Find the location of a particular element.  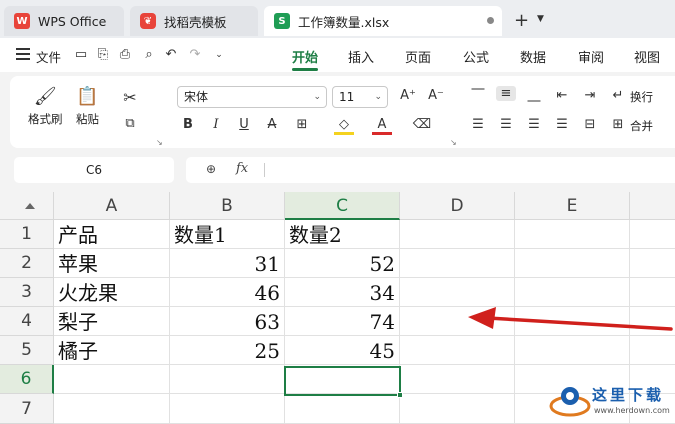

cell-d2 is located at coordinates (457, 263).